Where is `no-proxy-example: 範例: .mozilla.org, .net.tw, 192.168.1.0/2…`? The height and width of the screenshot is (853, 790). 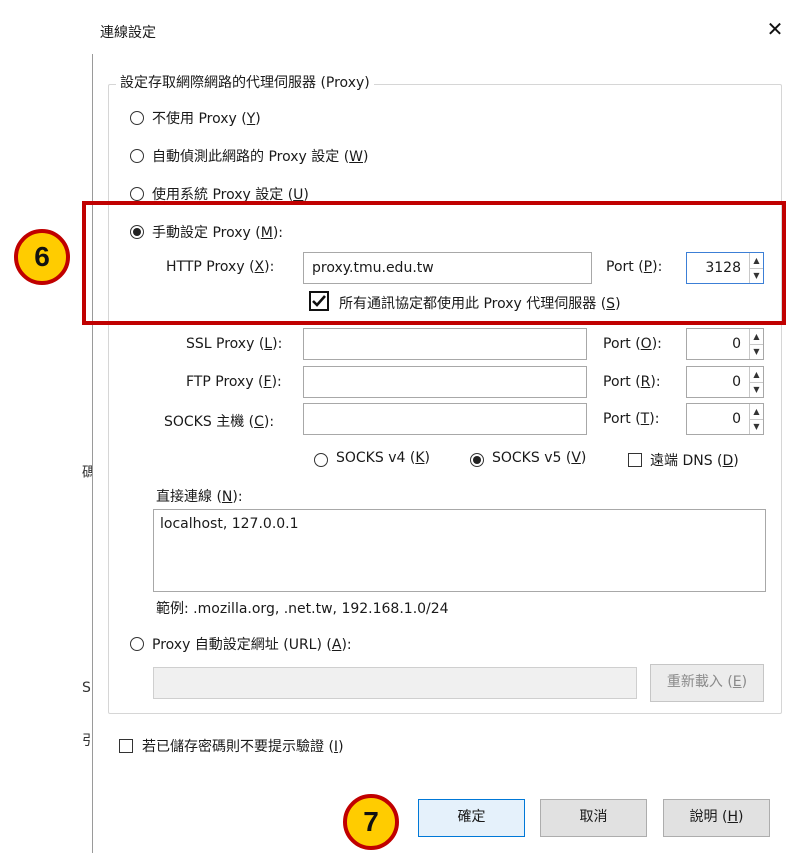 no-proxy-example: 範例: .mozilla.org, .net.tw, 192.168.1.0/2… is located at coordinates (302, 609).